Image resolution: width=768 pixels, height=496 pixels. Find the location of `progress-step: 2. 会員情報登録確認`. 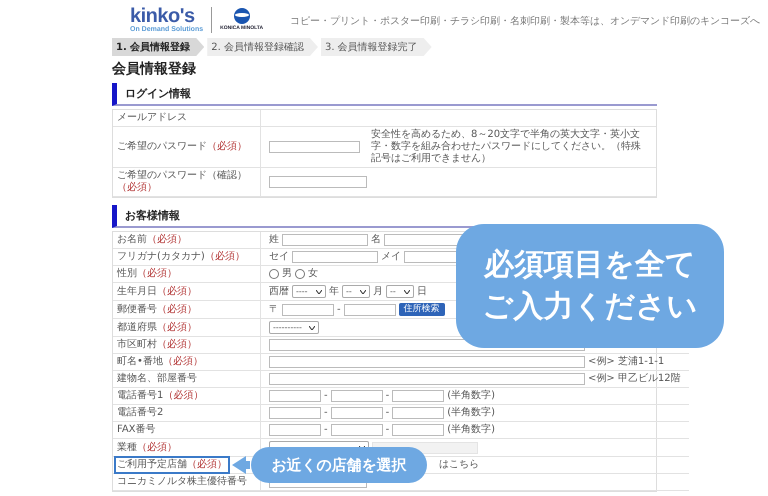

progress-step: 2. 会員情報登録確認 is located at coordinates (262, 47).